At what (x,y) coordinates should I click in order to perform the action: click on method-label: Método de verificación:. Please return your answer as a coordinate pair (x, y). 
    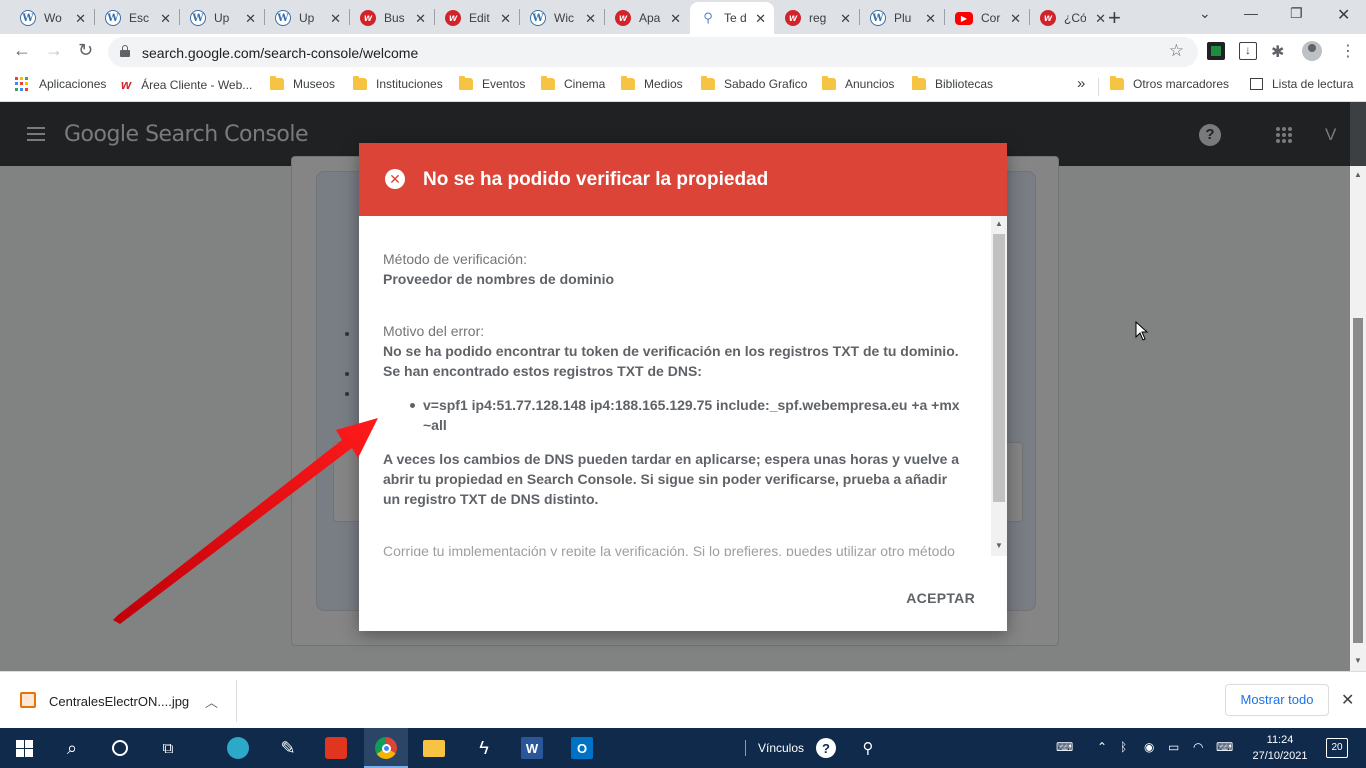
    Looking at the image, I should click on (455, 259).